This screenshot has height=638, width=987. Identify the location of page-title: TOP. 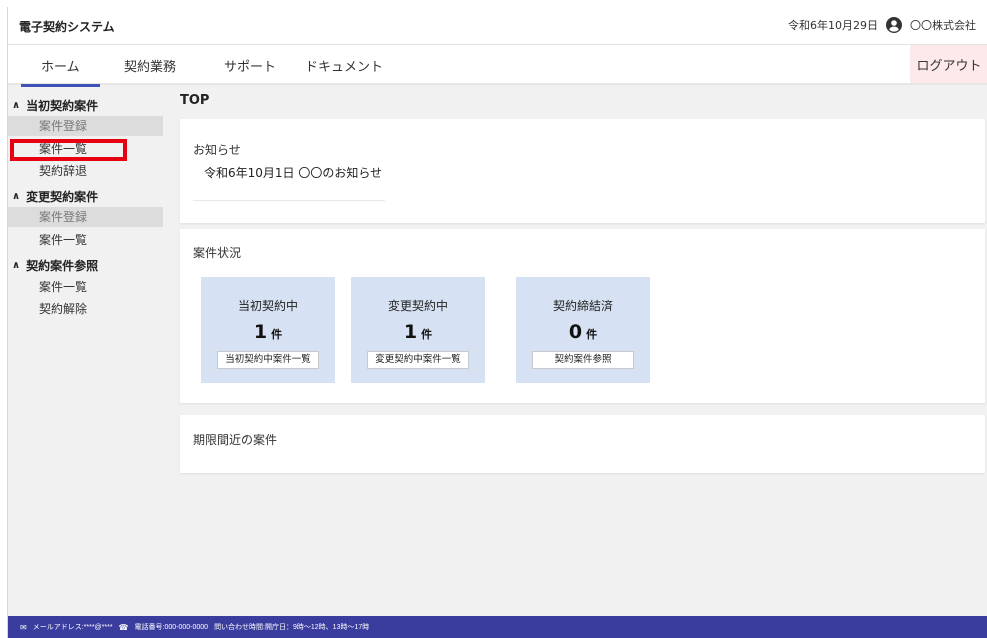
(195, 100).